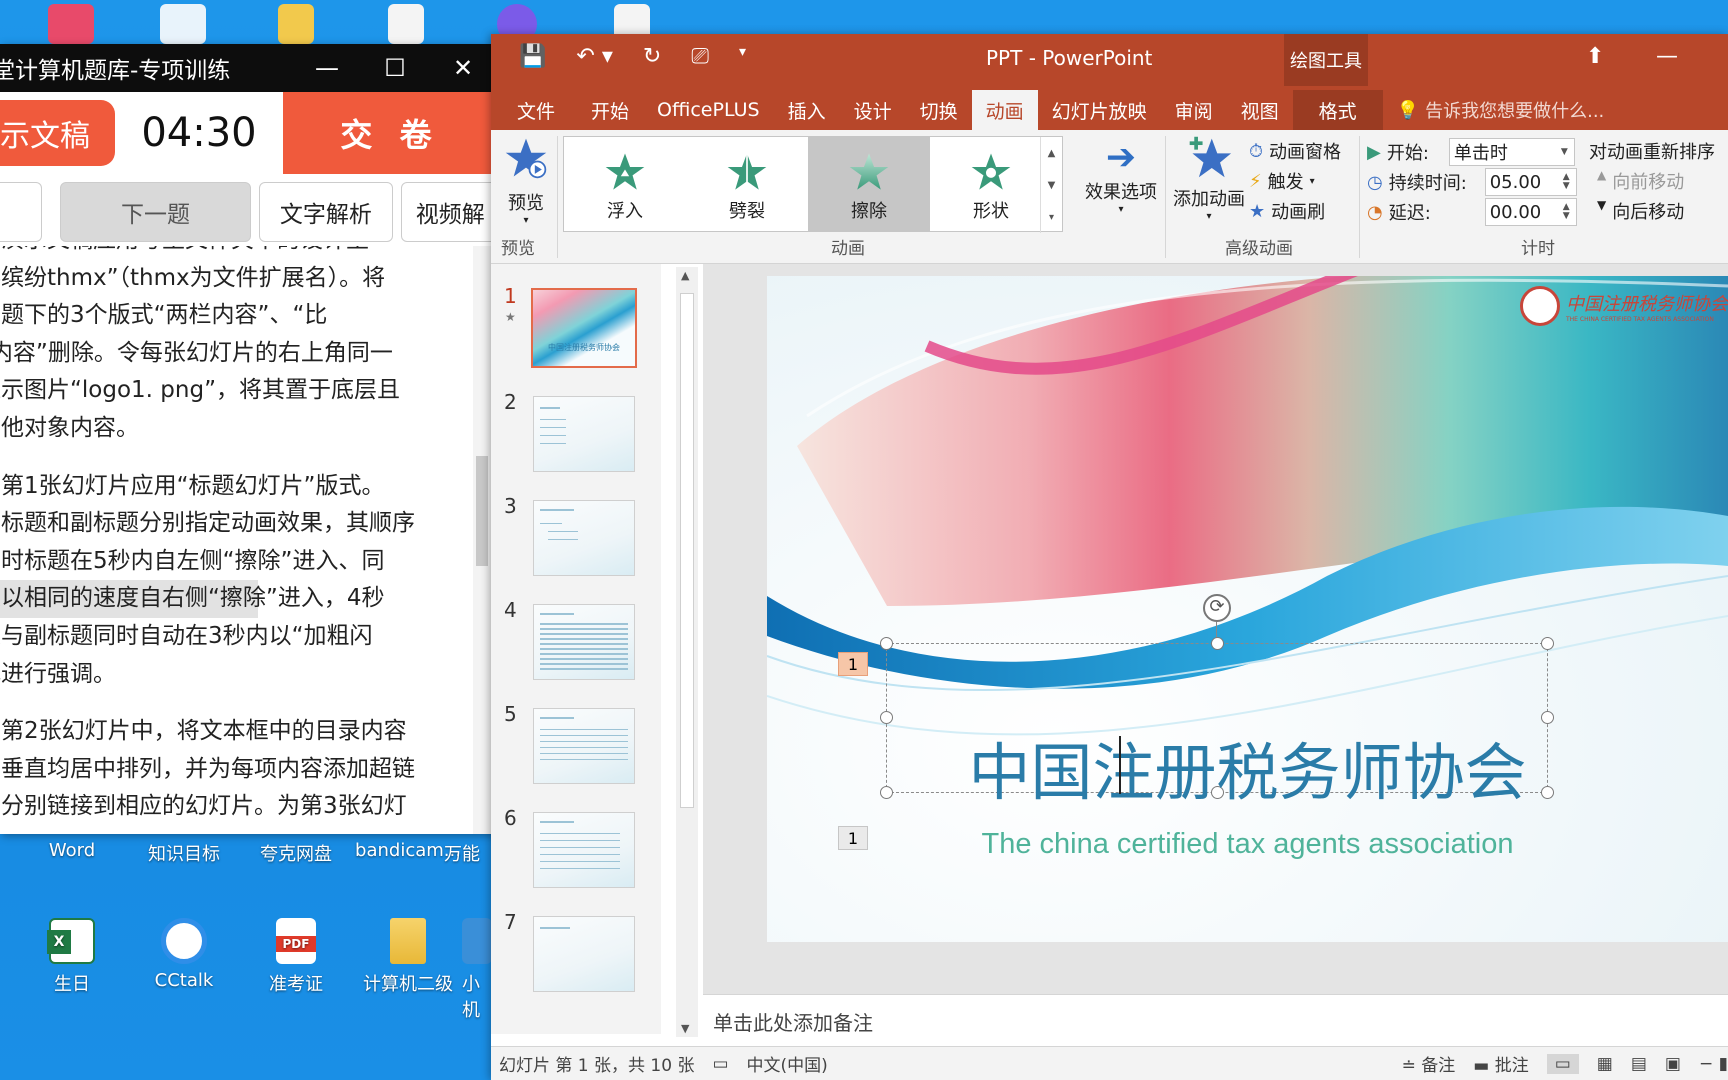 Image resolution: width=1728 pixels, height=1080 pixels. What do you see at coordinates (58, 673) in the screenshot?
I see `question-line: 式进行强调。` at bounding box center [58, 673].